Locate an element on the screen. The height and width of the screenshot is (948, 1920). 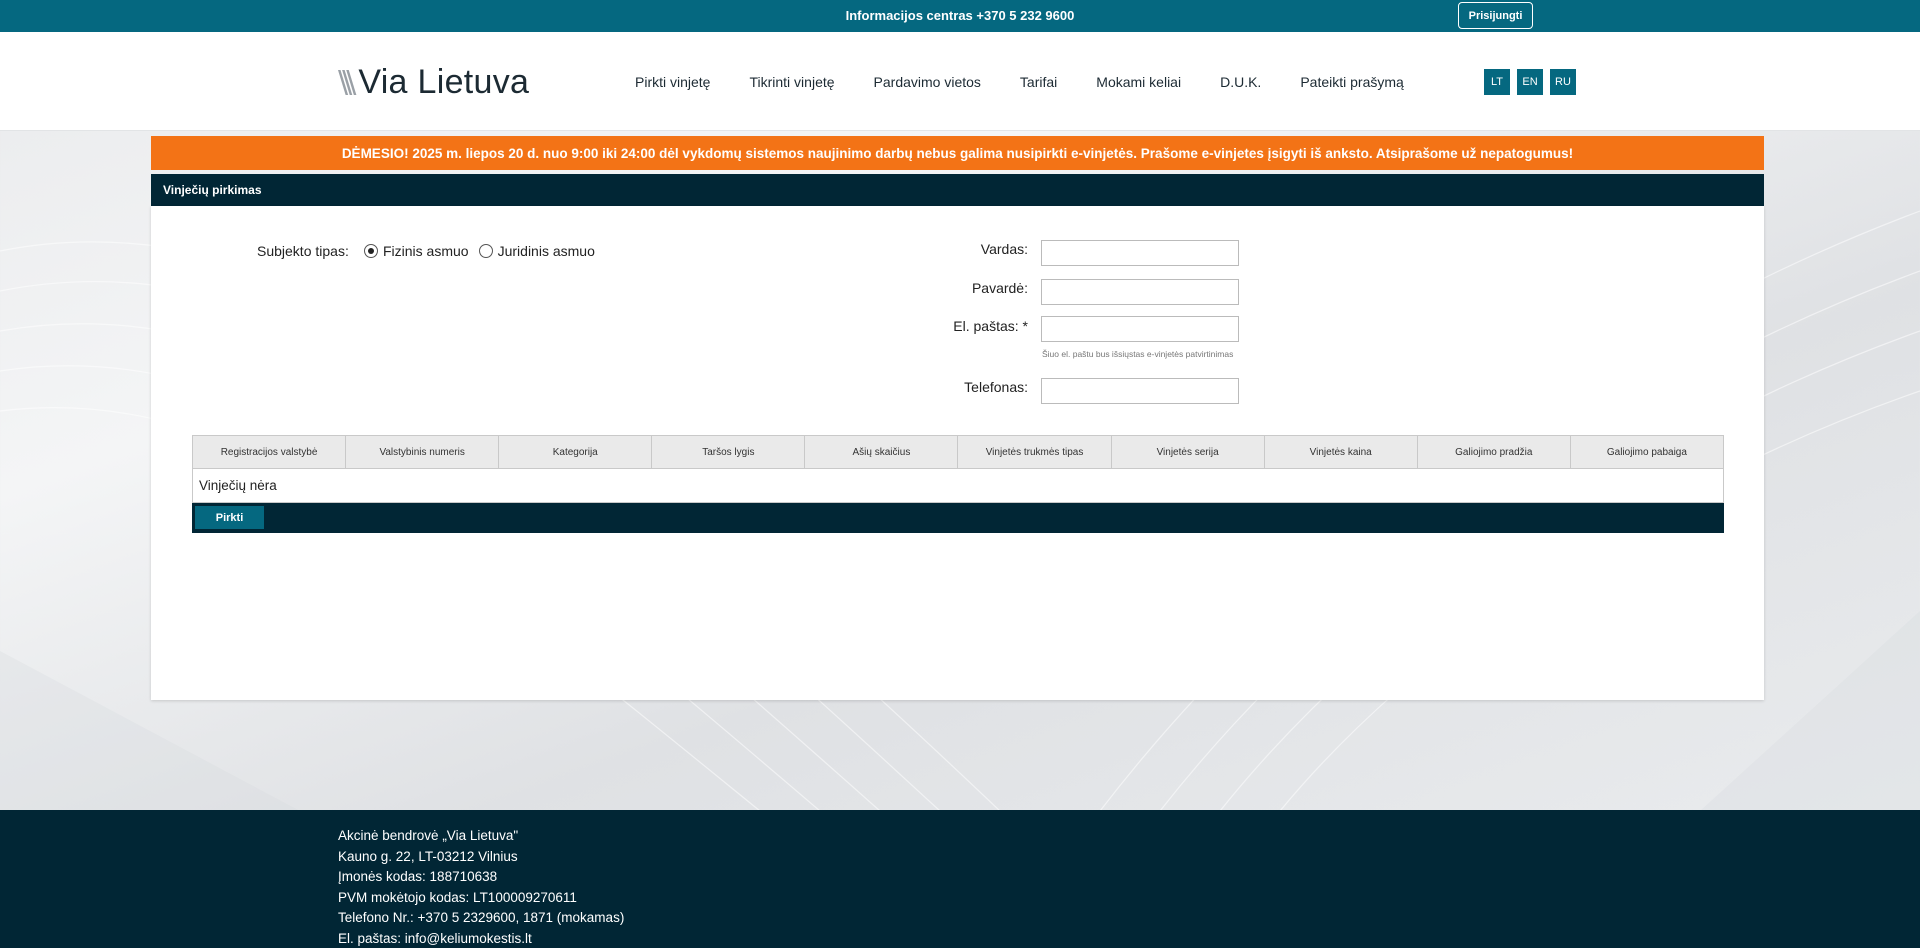
nav-faq: D.U.K. is located at coordinates (1240, 82).